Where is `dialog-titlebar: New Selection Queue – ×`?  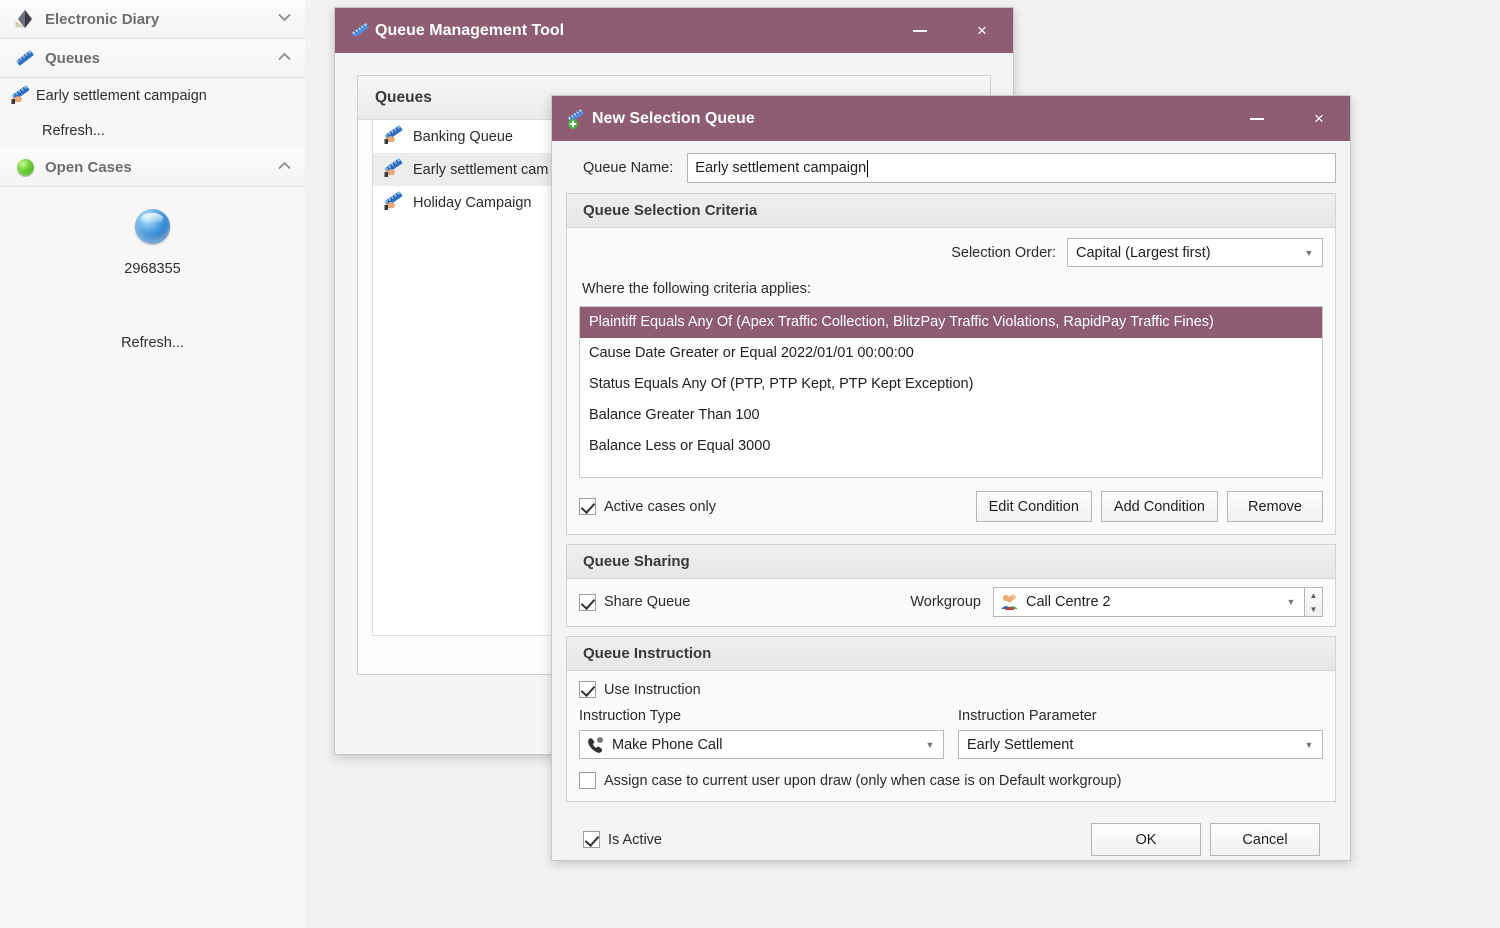 dialog-titlebar: New Selection Queue – × is located at coordinates (951, 118).